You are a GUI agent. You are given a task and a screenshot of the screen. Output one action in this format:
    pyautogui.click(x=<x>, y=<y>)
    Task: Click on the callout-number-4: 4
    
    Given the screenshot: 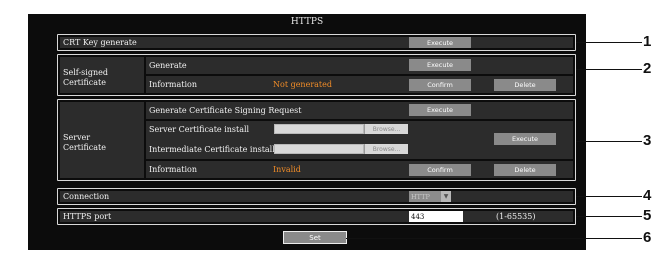 What is the action you would take?
    pyautogui.click(x=647, y=195)
    